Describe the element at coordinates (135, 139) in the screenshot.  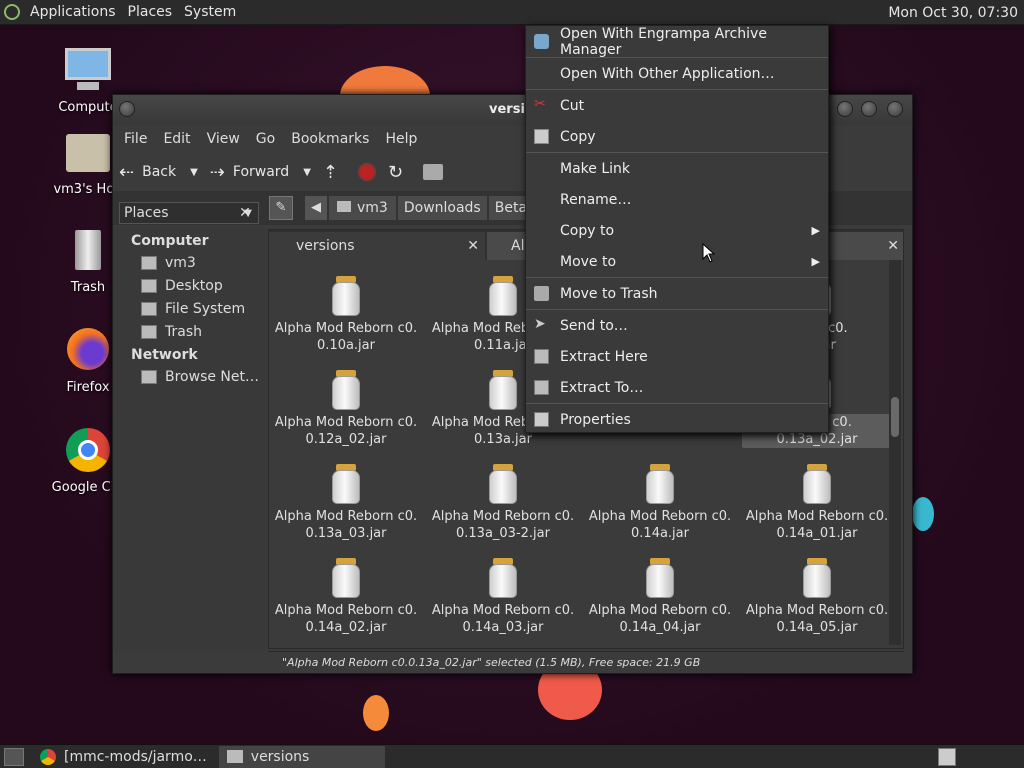
I see `menu-file: File` at that location.